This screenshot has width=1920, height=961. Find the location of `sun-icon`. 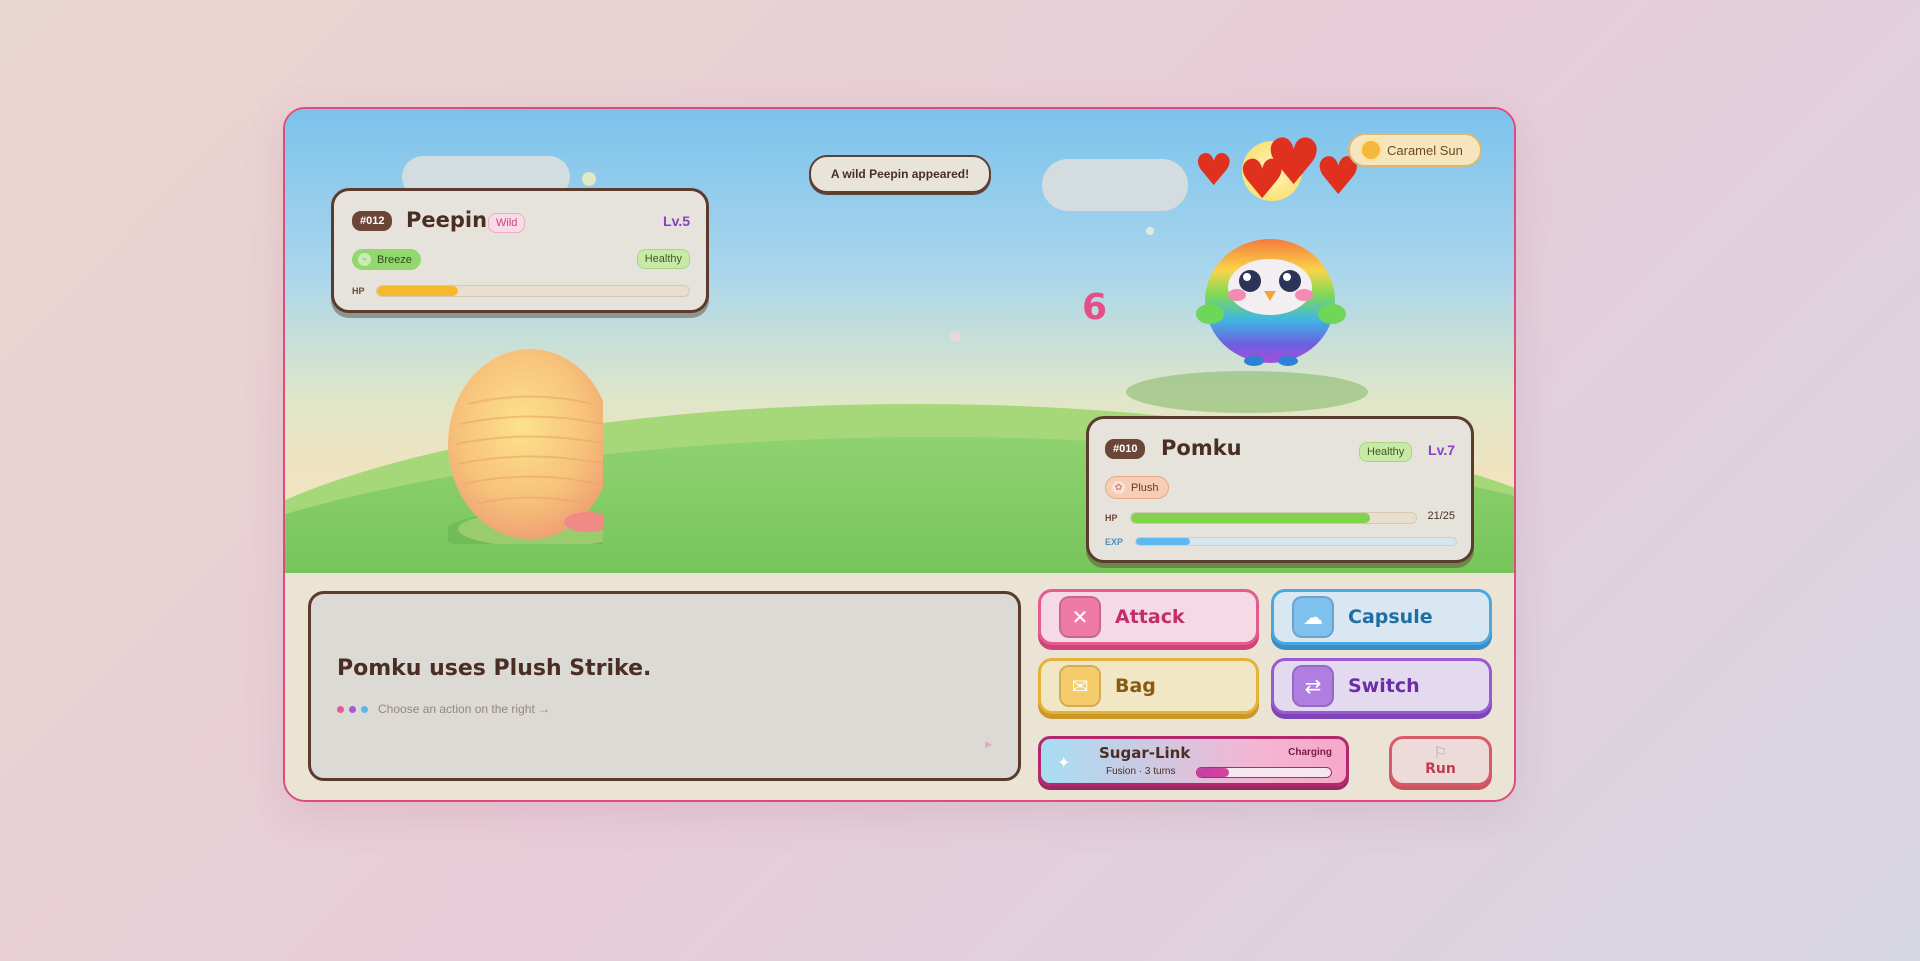

sun-icon is located at coordinates (1371, 150).